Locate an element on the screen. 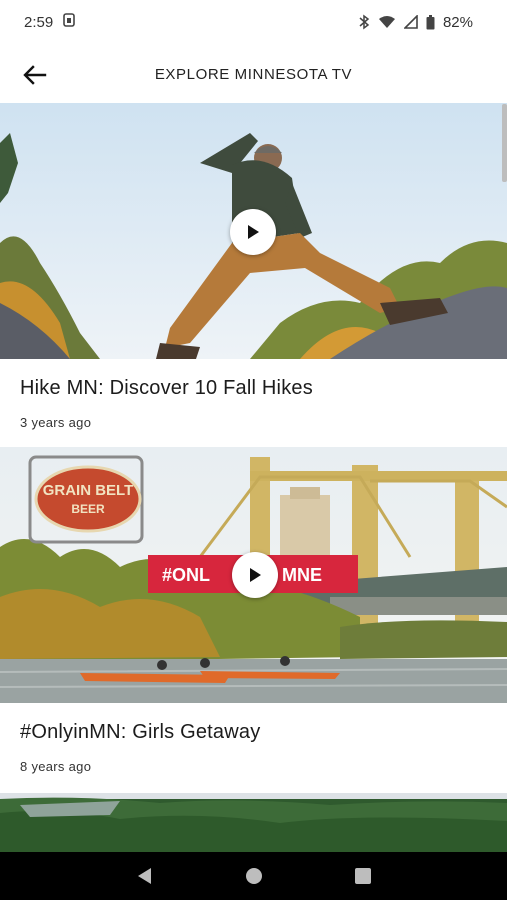 This screenshot has height=900, width=507. banner-text-right: MNE is located at coordinates (302, 575).